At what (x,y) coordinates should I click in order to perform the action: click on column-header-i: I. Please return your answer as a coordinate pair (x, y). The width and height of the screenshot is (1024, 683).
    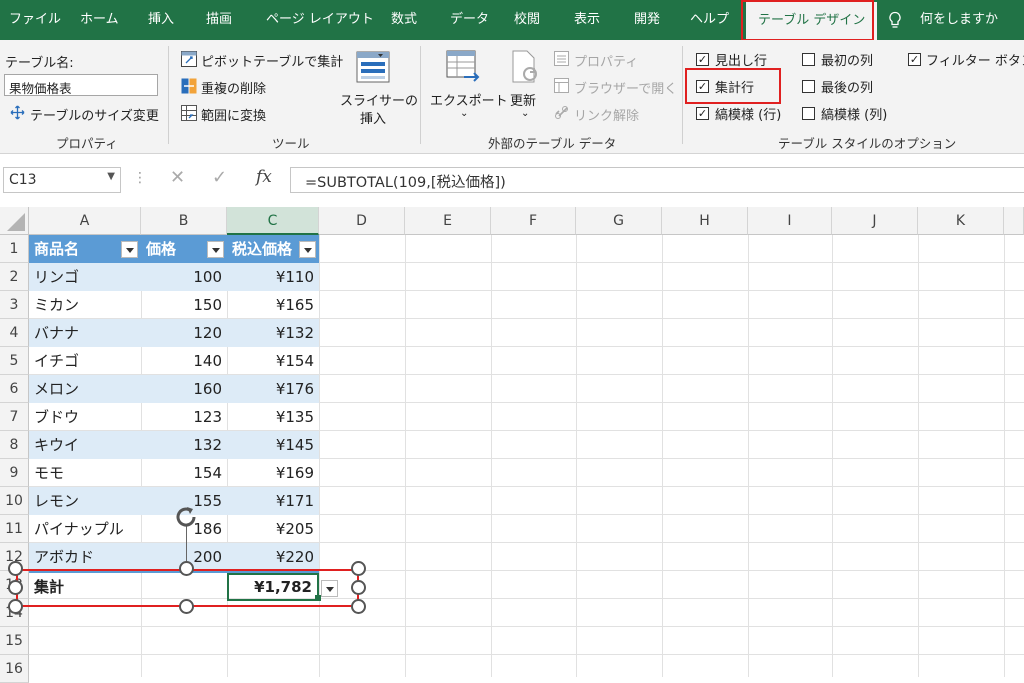
    Looking at the image, I should click on (790, 221).